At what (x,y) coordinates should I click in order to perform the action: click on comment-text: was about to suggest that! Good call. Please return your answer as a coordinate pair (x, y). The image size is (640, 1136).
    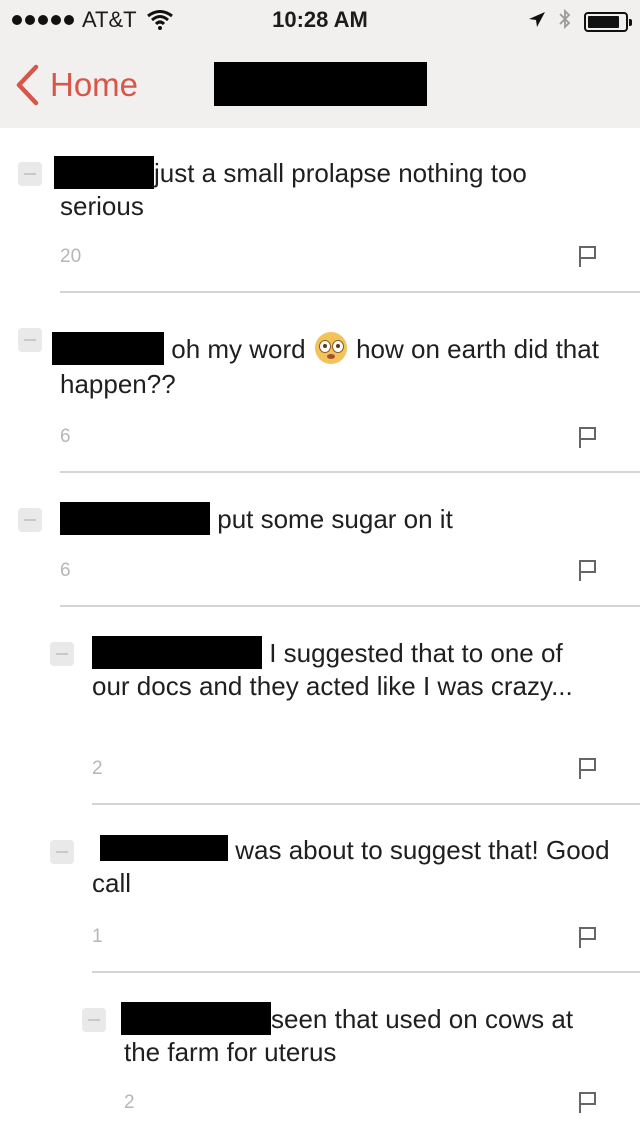
    Looking at the image, I should click on (352, 867).